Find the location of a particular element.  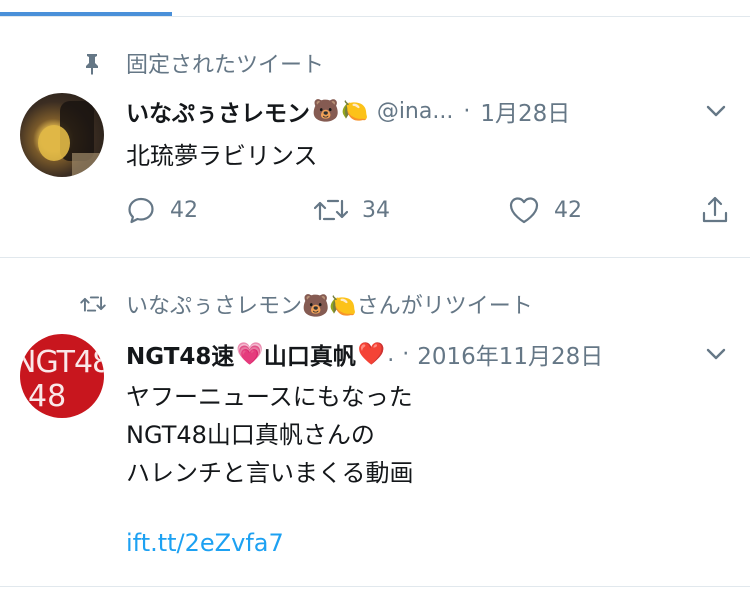

avatar: NGT48 48 is located at coordinates (62, 376).